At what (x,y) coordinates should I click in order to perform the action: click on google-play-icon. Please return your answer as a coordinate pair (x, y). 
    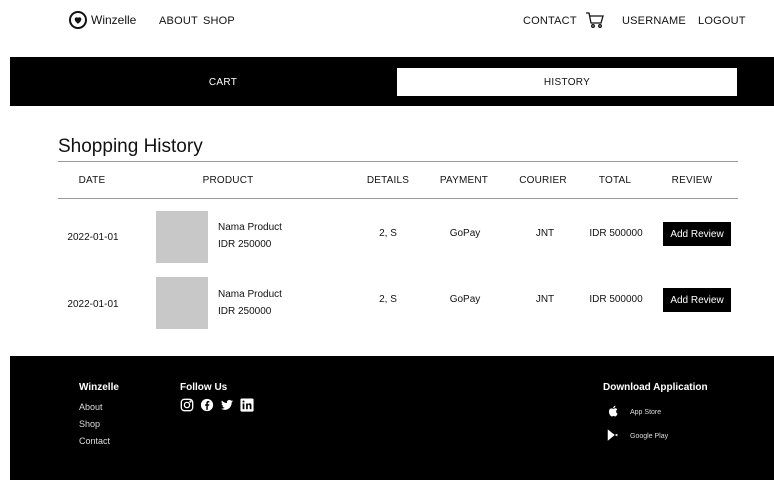
    Looking at the image, I should click on (613, 436).